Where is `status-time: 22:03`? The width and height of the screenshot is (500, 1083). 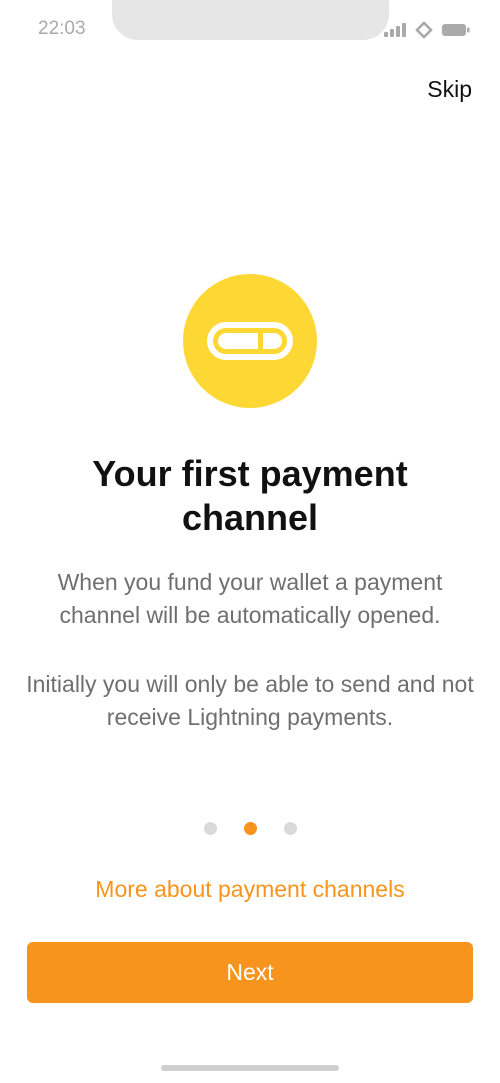
status-time: 22:03 is located at coordinates (62, 28).